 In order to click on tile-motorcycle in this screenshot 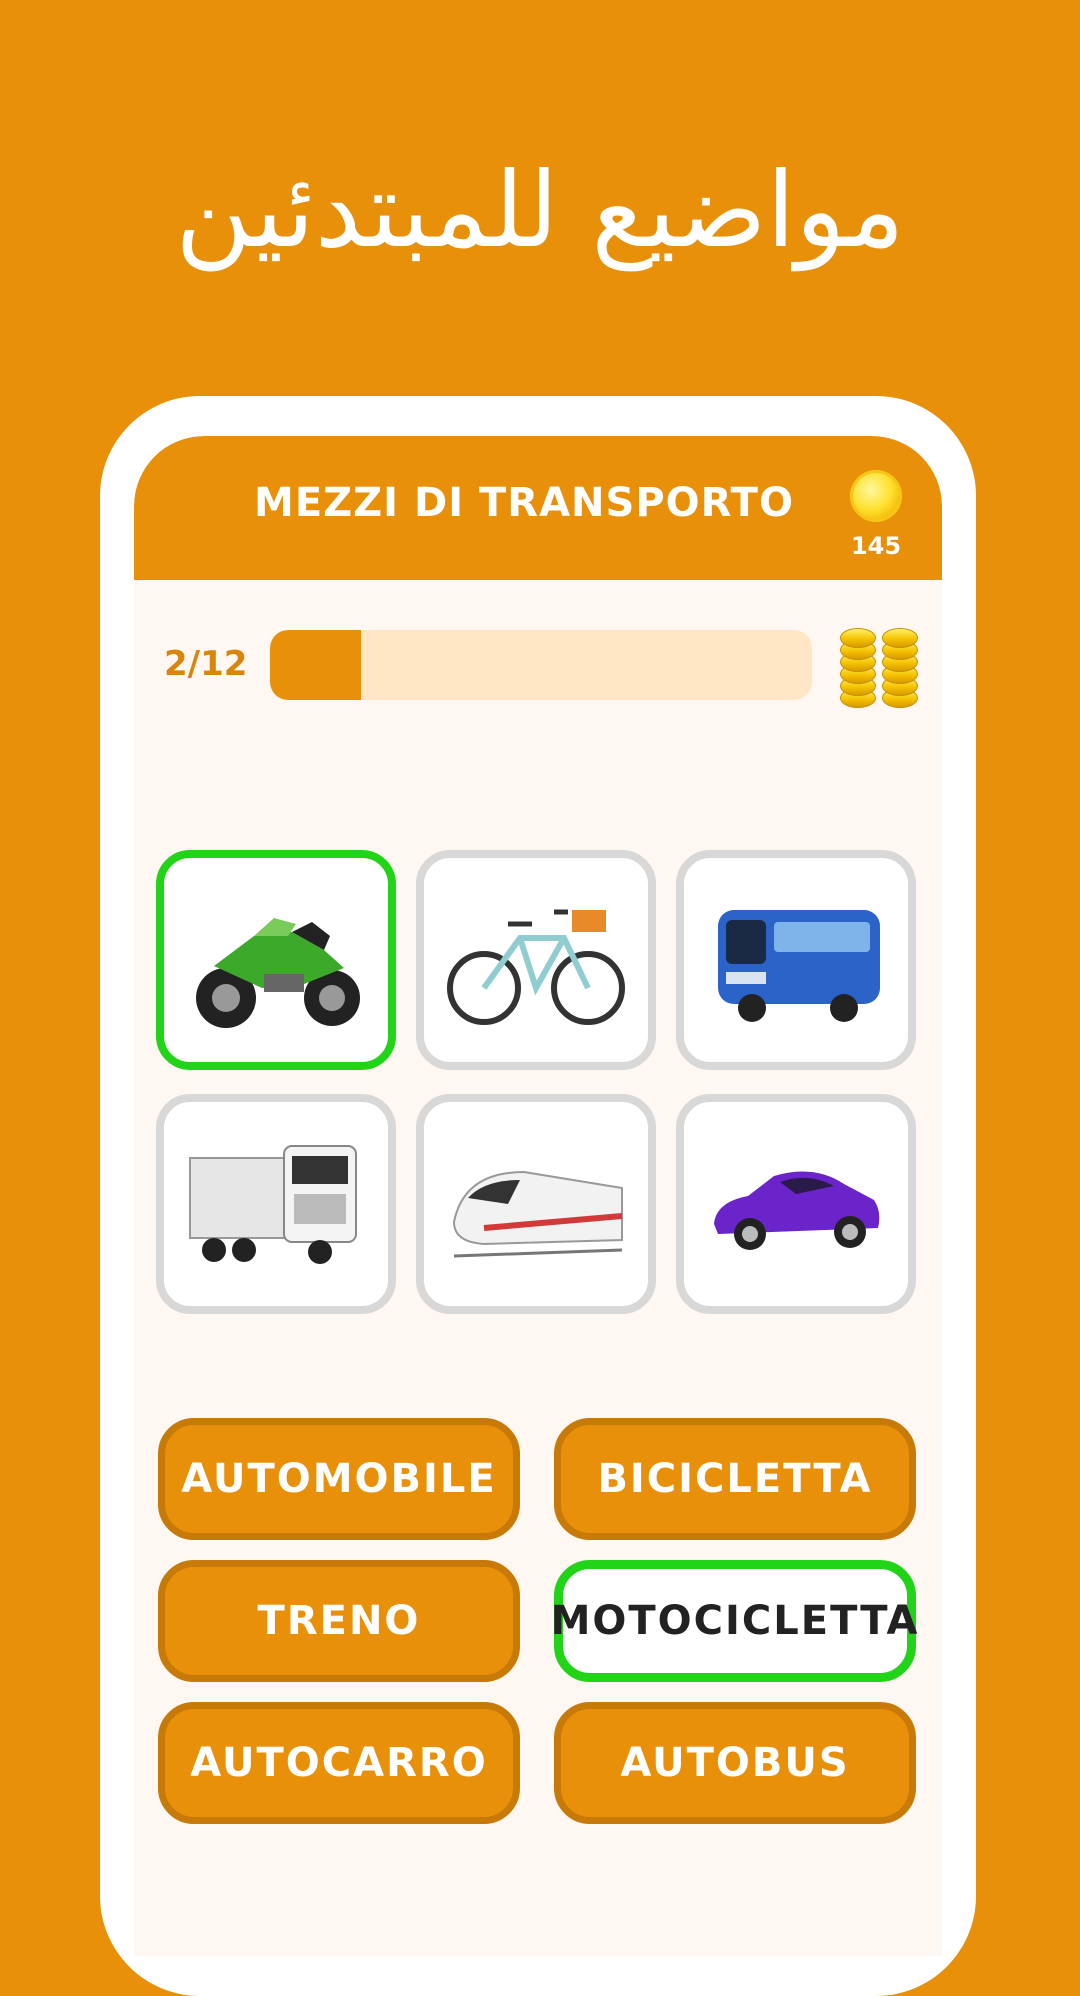, I will do `click(276, 960)`.